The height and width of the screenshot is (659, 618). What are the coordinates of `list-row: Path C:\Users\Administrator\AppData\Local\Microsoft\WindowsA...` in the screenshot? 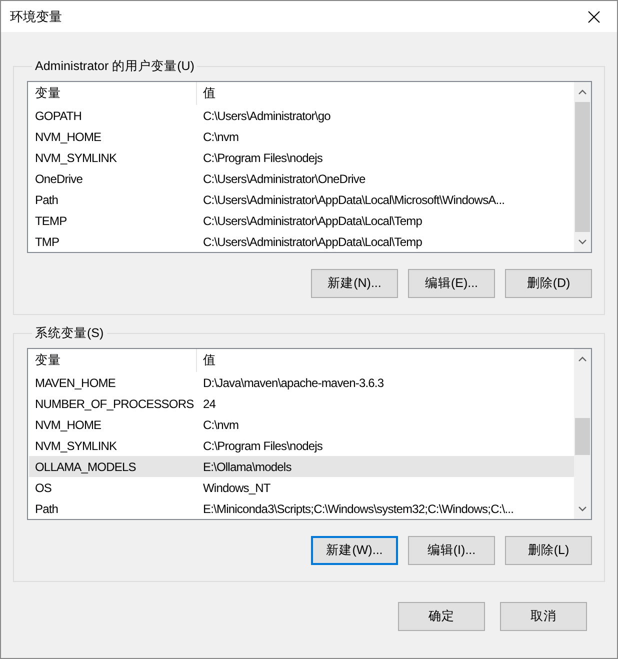 It's located at (301, 199).